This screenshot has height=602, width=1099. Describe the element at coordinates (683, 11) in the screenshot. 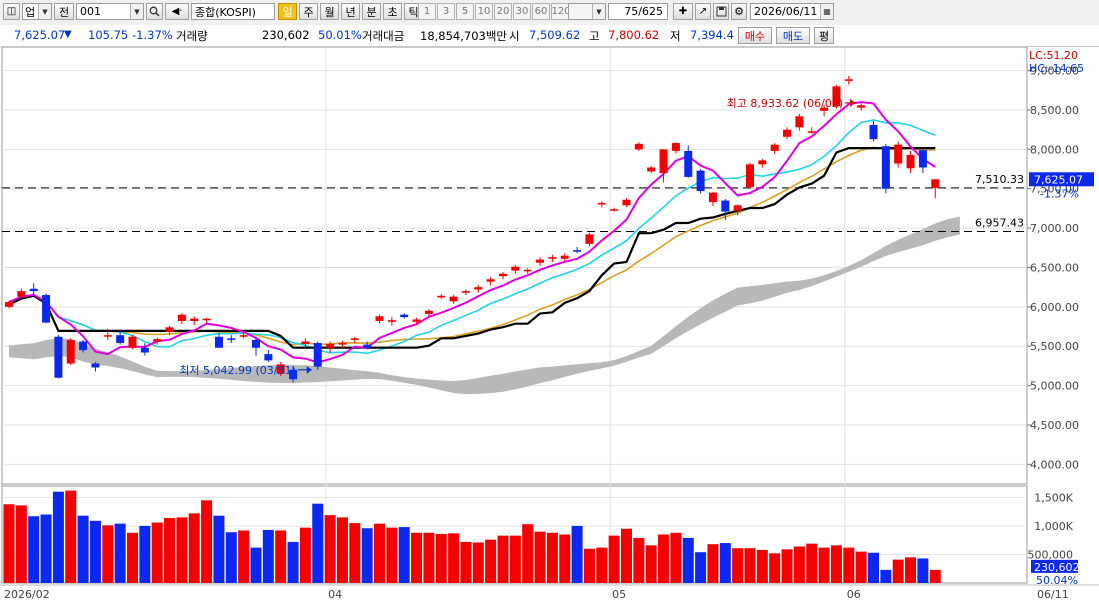

I see `zoom-in-icon: ✚` at that location.